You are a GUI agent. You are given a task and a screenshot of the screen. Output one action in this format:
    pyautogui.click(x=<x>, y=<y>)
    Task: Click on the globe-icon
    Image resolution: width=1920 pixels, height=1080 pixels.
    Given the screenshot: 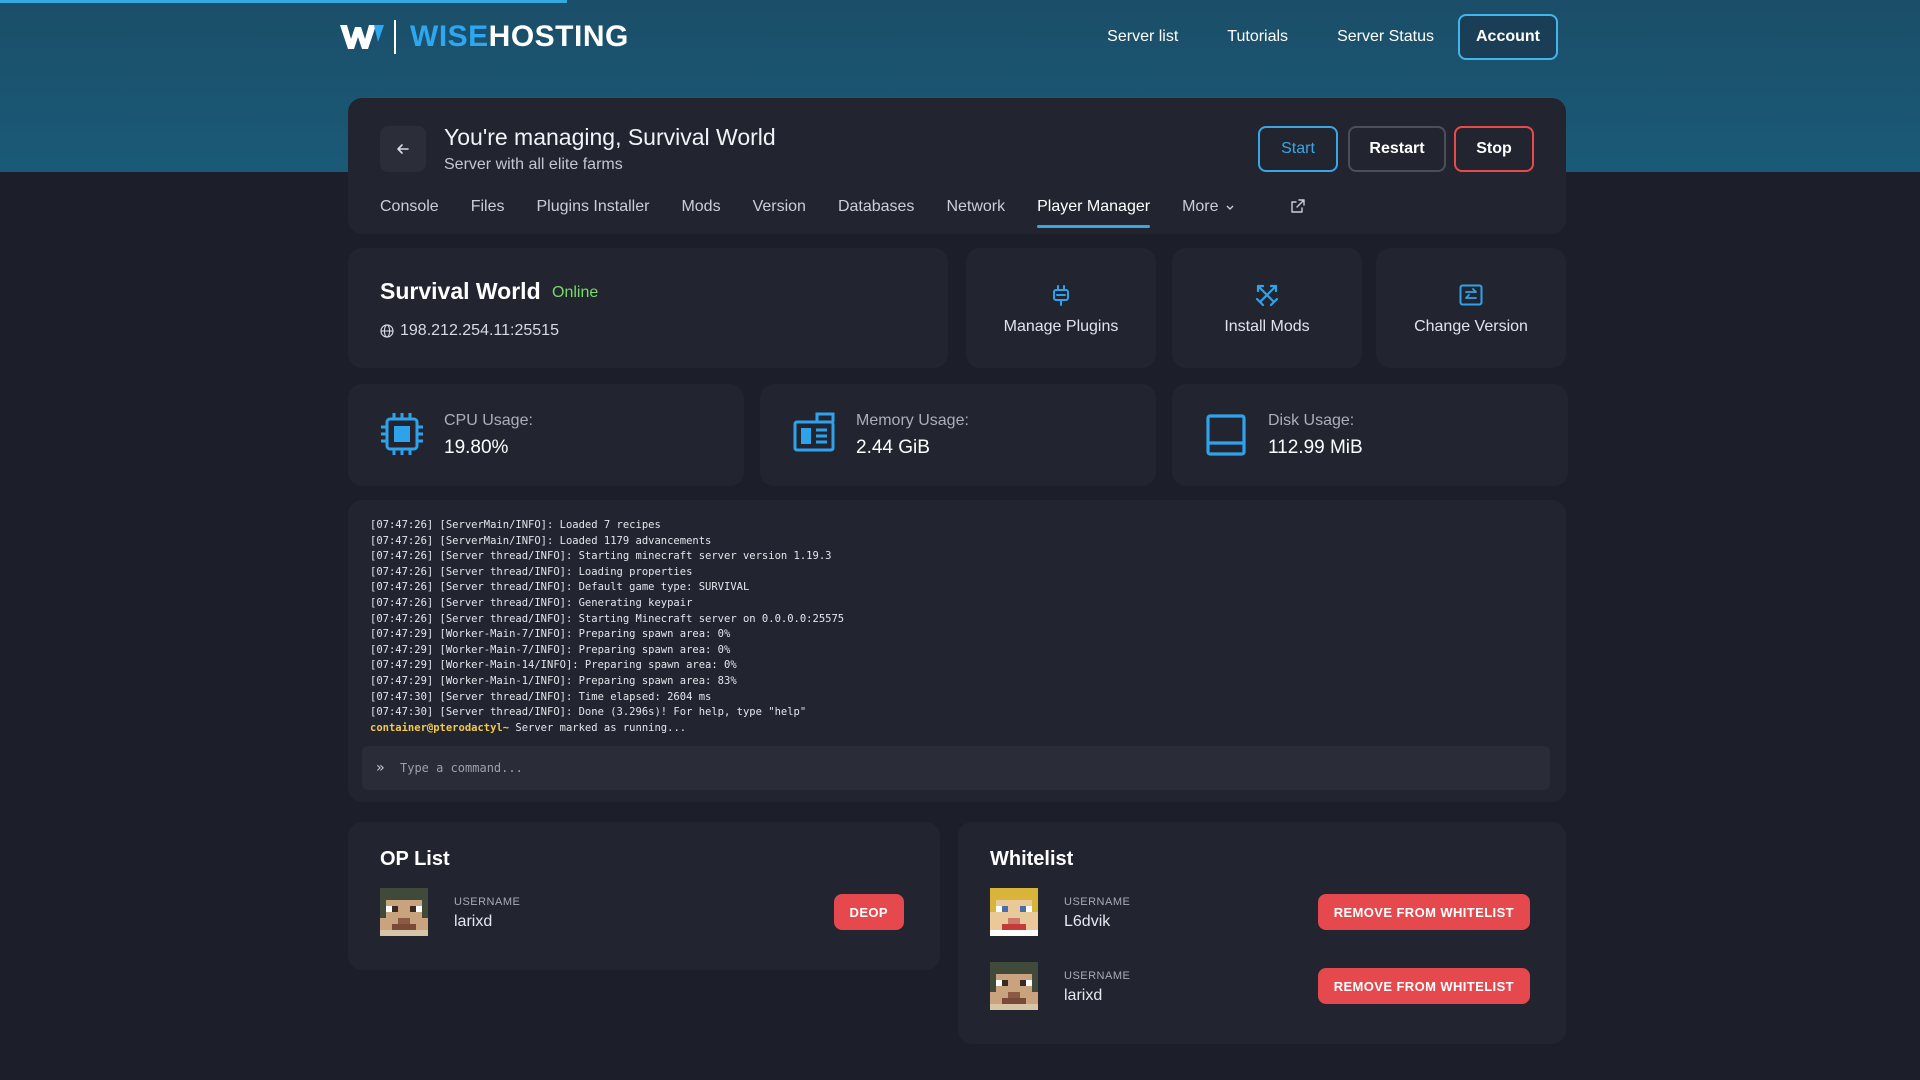 What is the action you would take?
    pyautogui.click(x=387, y=331)
    